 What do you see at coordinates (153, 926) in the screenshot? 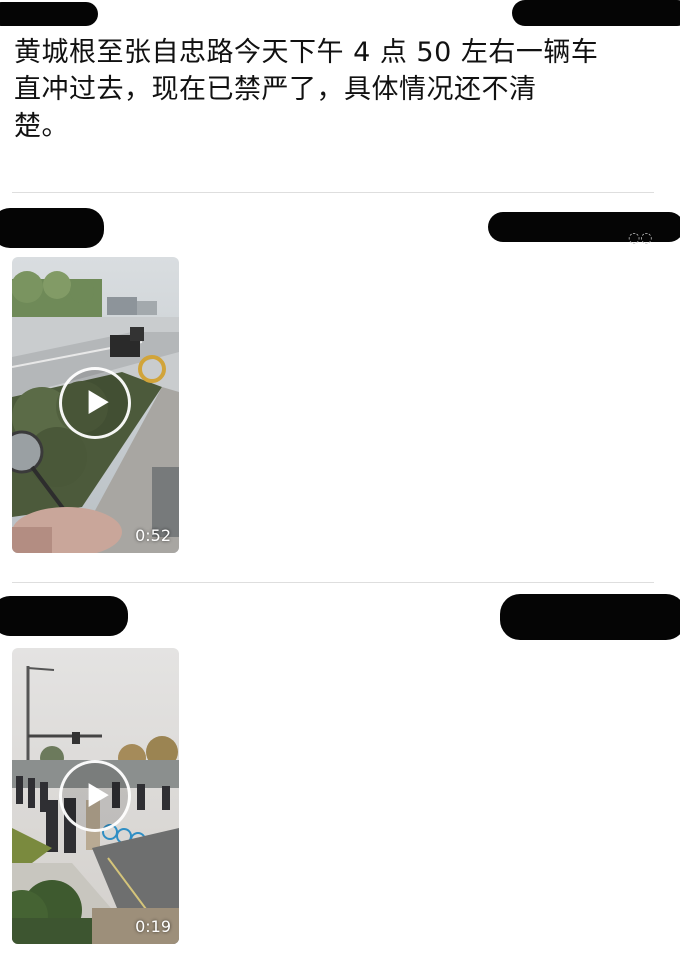
I see `video-2-duration: 0:19` at bounding box center [153, 926].